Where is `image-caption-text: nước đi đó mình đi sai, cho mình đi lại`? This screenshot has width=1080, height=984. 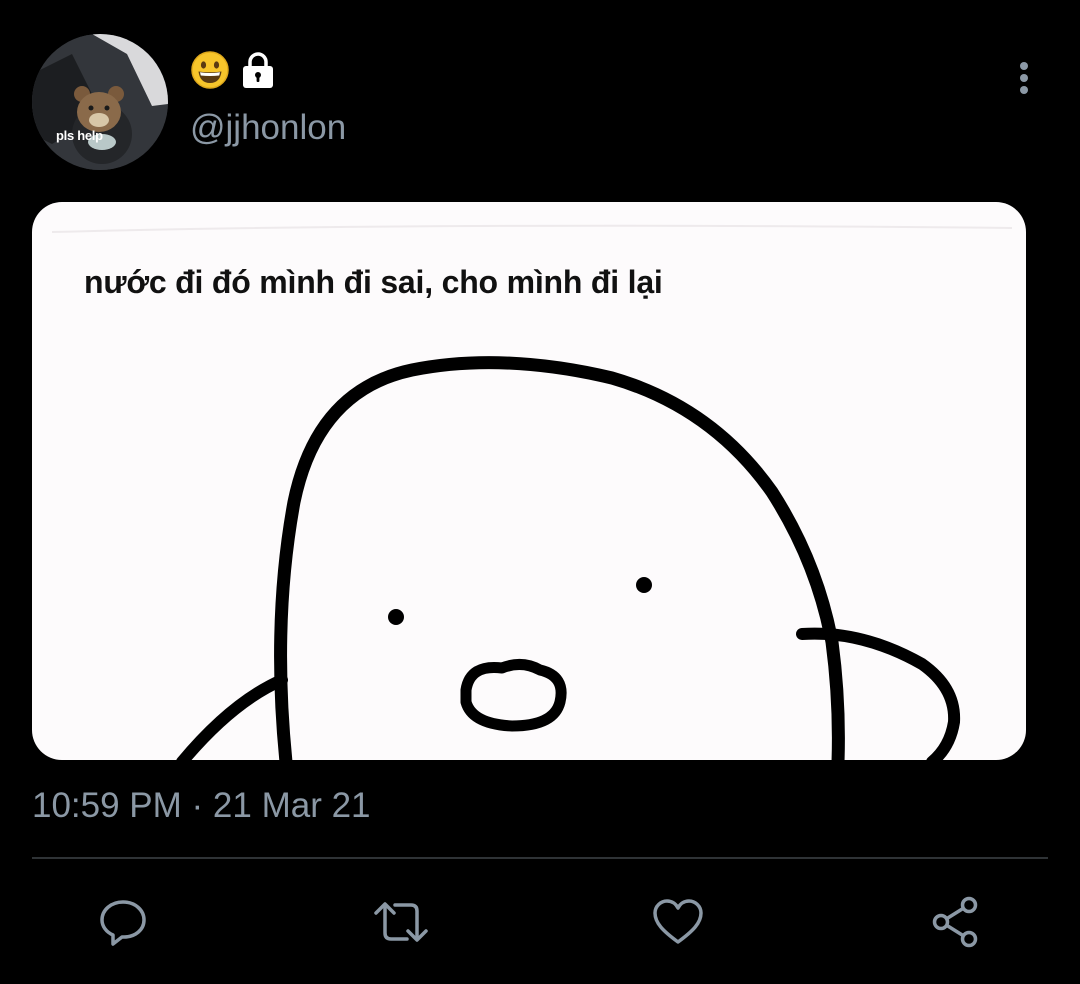 image-caption-text: nước đi đó mình đi sai, cho mình đi lại is located at coordinates (373, 282).